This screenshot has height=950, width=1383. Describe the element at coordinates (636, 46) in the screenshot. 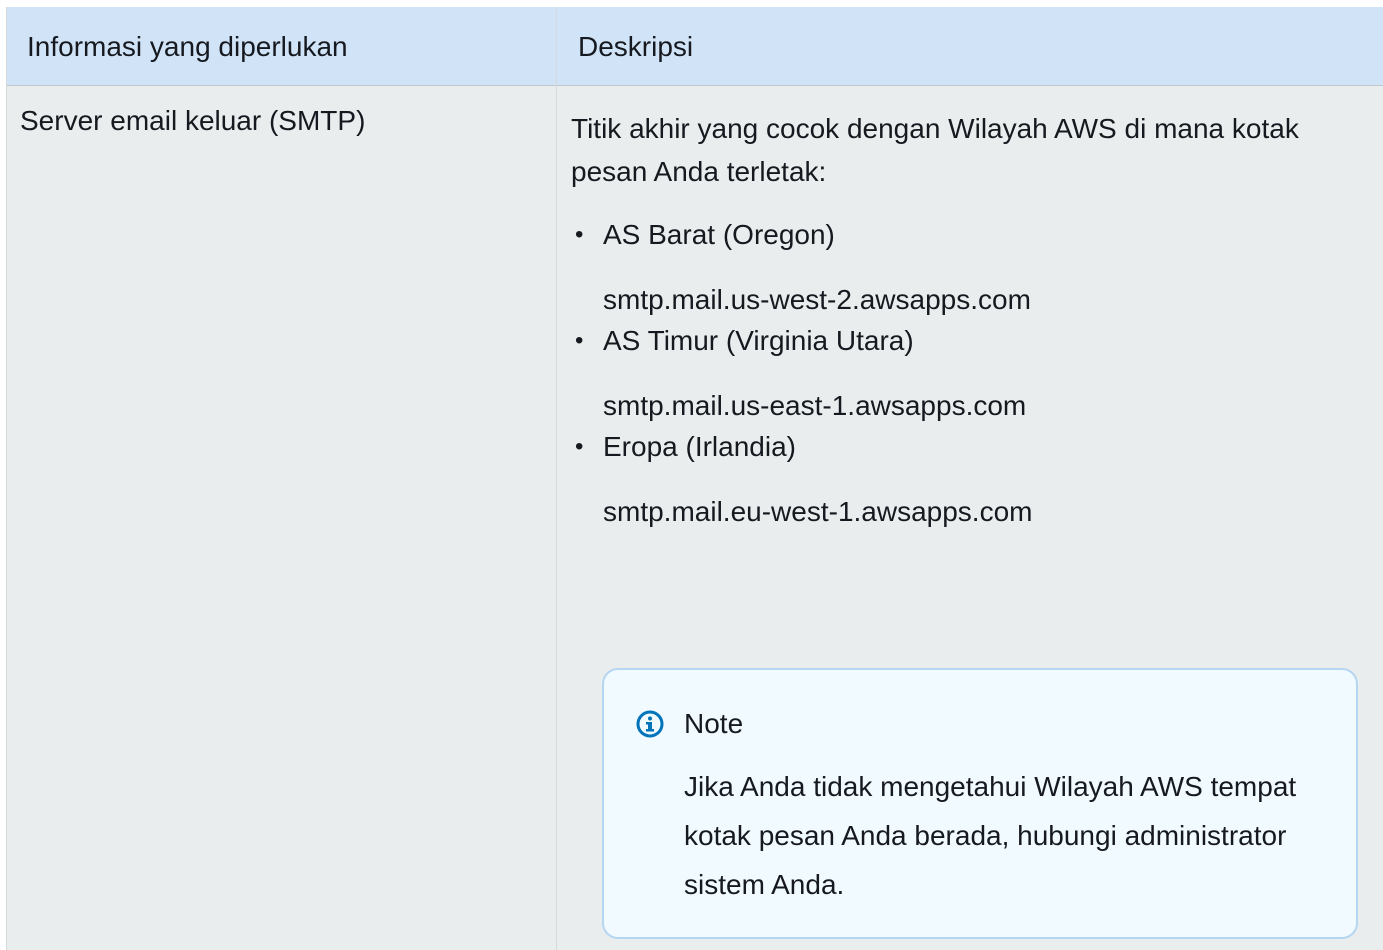

I see `column-header-description: Deskripsi` at that location.